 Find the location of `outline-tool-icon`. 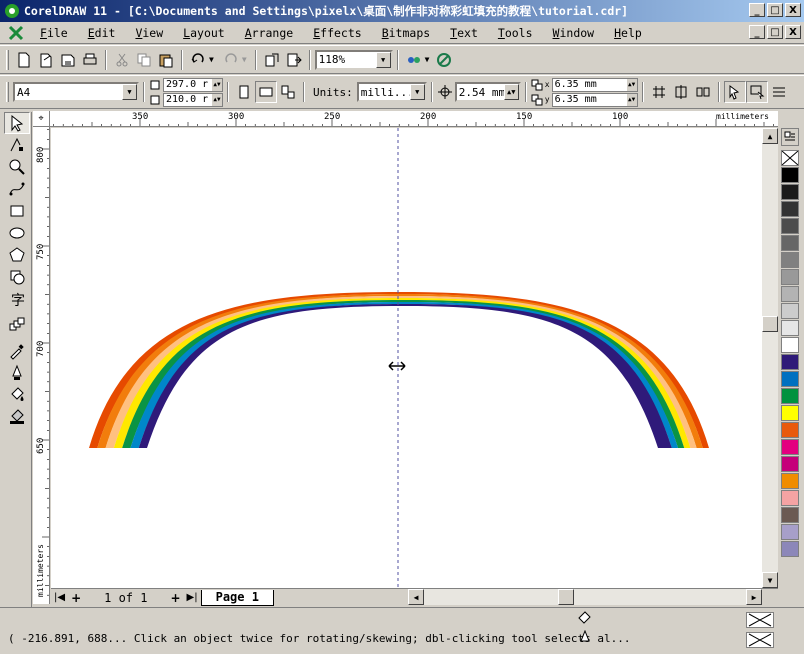

outline-tool-icon is located at coordinates (17, 373).